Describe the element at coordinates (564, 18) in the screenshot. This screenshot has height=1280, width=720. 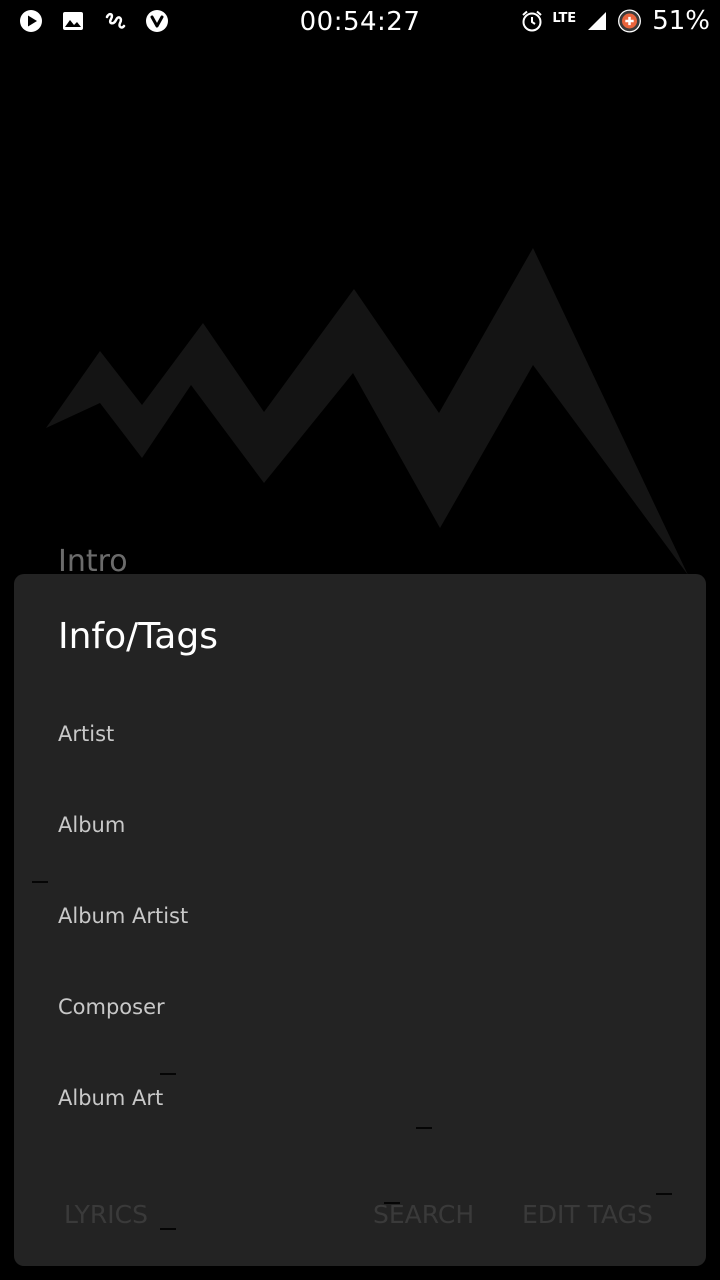
I see `network-type: LTE` at that location.